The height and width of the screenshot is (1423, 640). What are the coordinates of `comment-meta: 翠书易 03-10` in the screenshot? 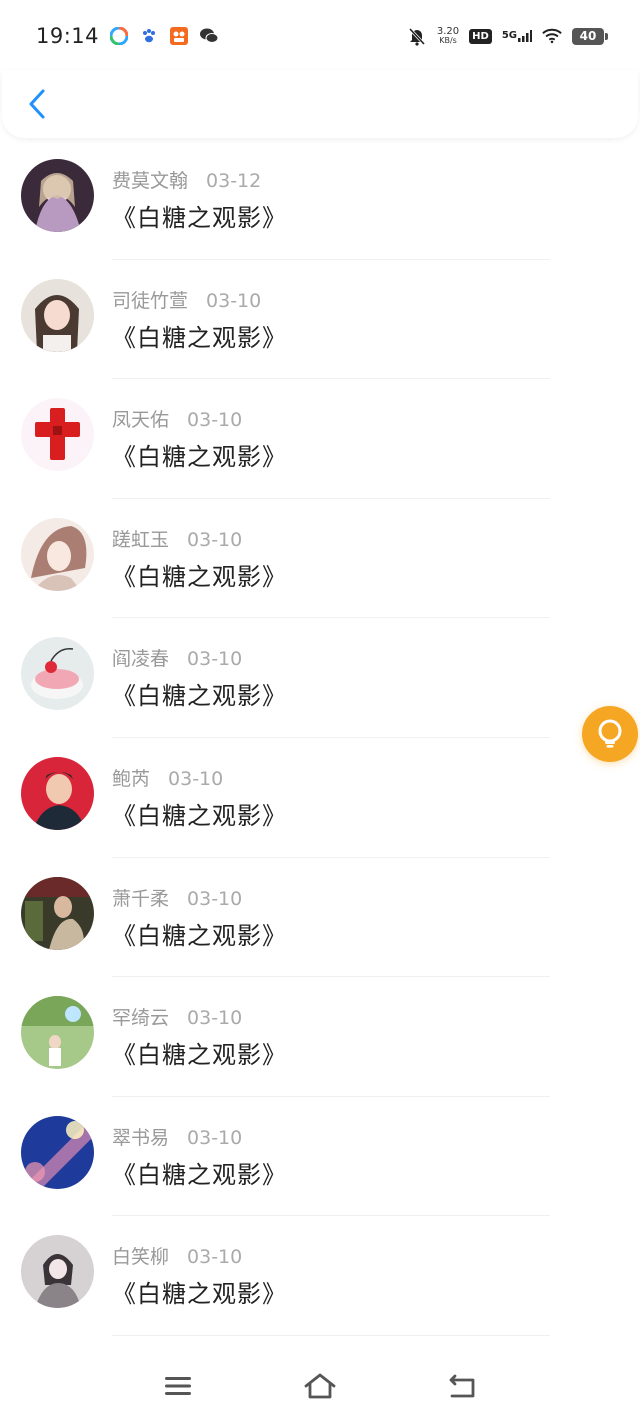 It's located at (177, 1136).